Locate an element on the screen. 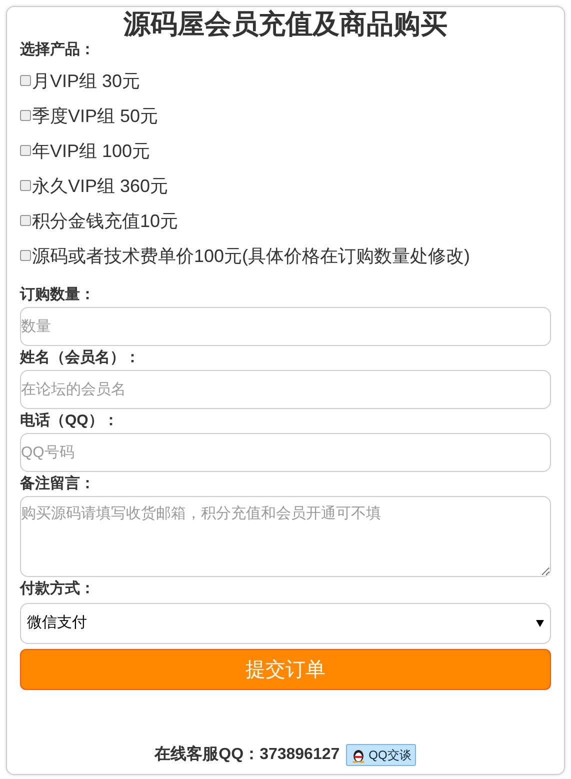  message-field: 购买源码请填写收货邮箱，积分充值和会员开通可不填 is located at coordinates (285, 536).